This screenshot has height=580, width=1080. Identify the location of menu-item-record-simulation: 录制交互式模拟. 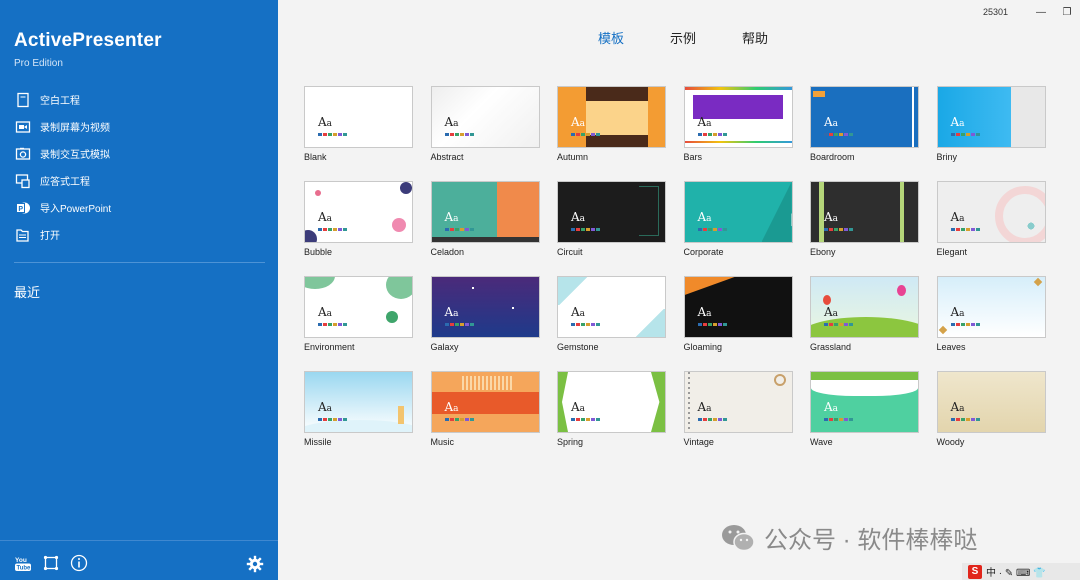
(139, 153).